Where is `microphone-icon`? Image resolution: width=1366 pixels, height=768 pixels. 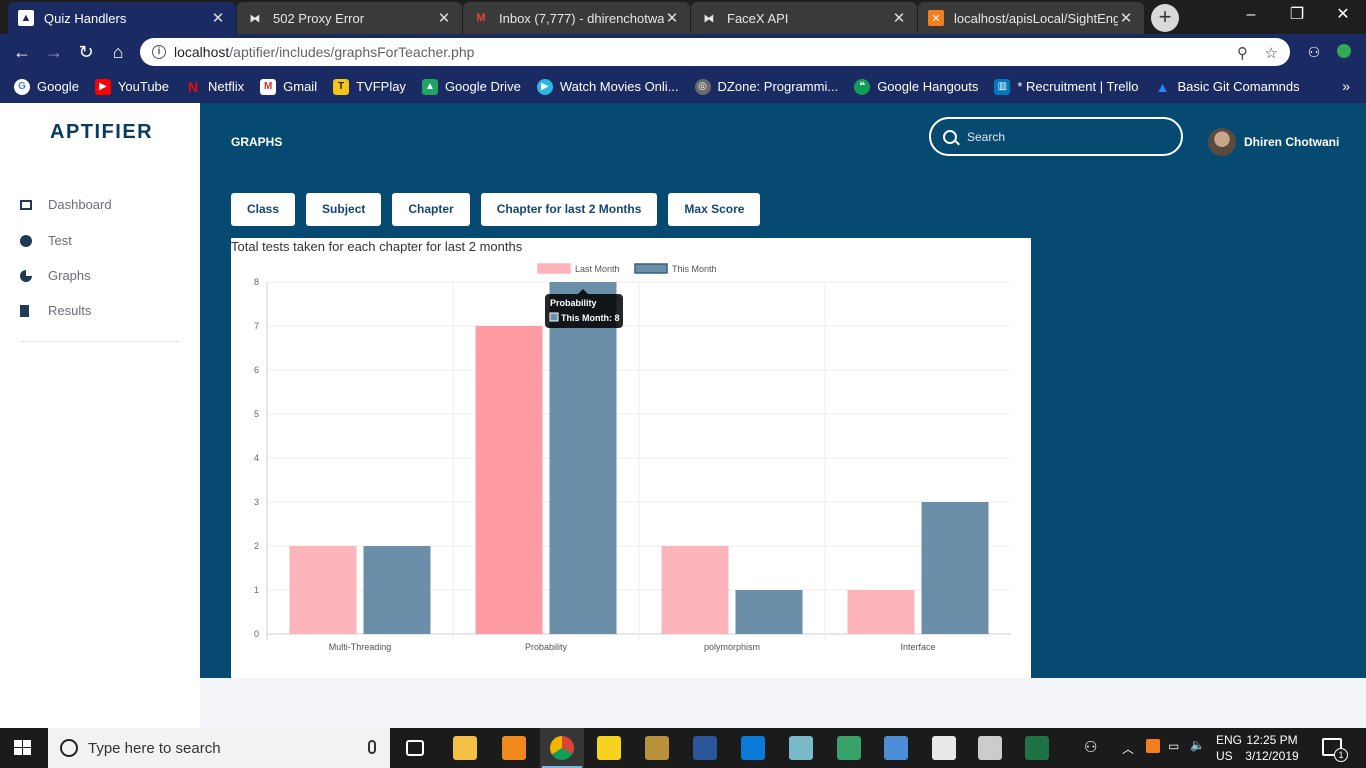 microphone-icon is located at coordinates (372, 747).